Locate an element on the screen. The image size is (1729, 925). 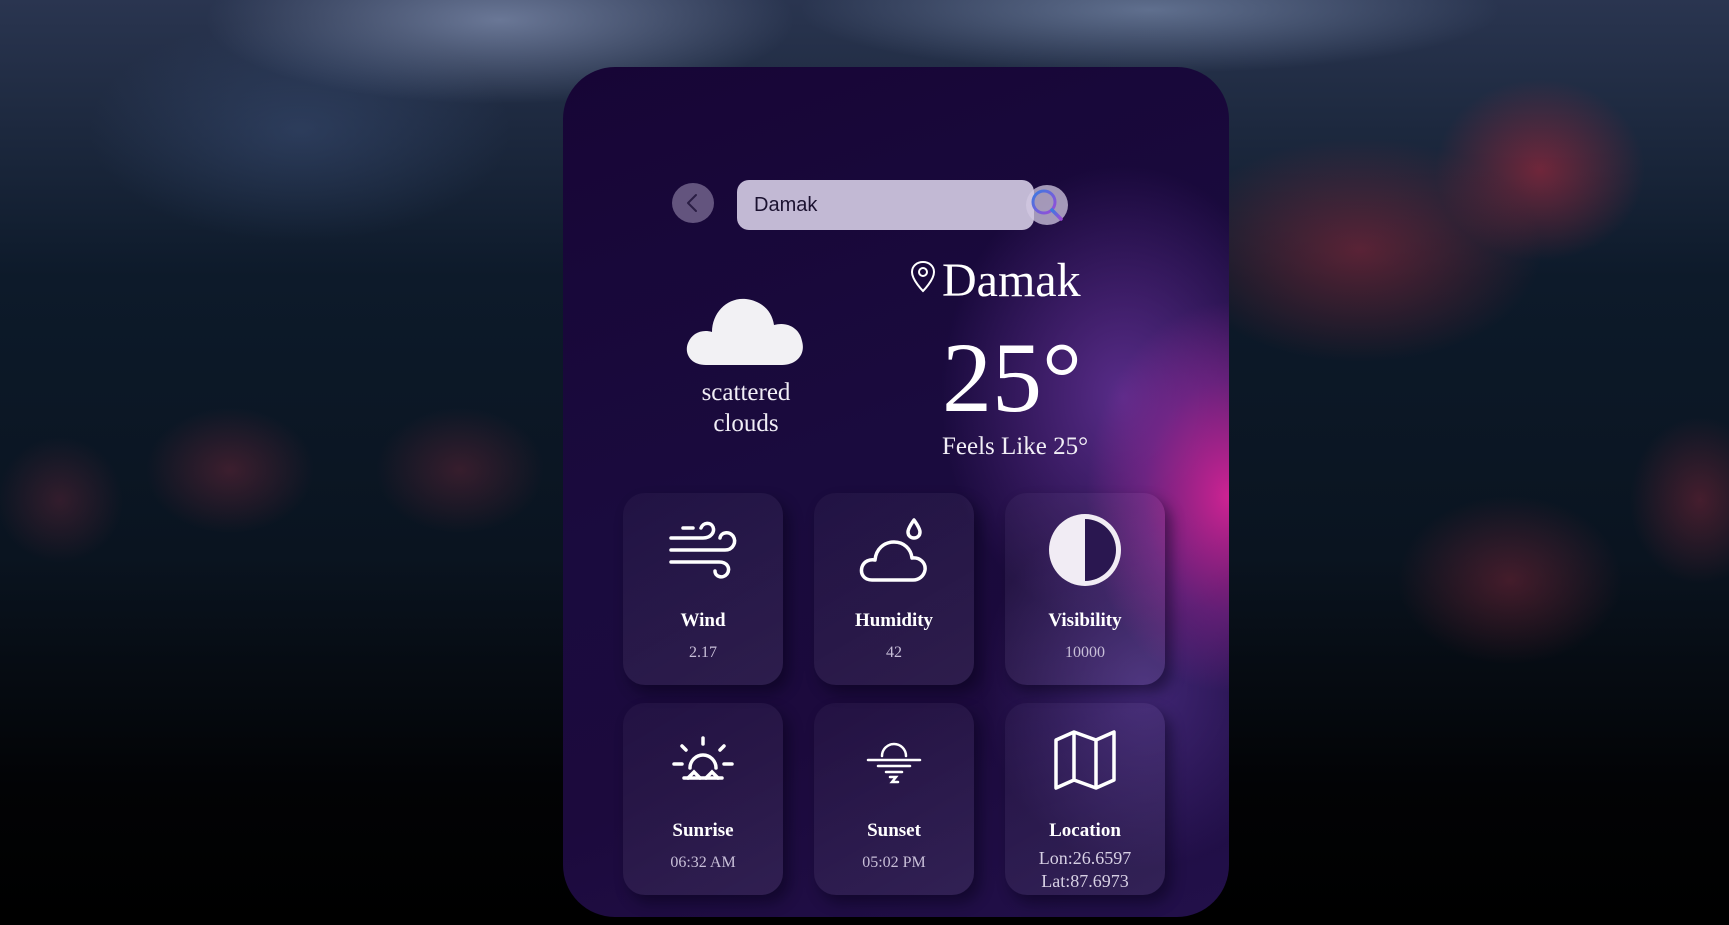
humidity-value: 42 is located at coordinates (894, 652).